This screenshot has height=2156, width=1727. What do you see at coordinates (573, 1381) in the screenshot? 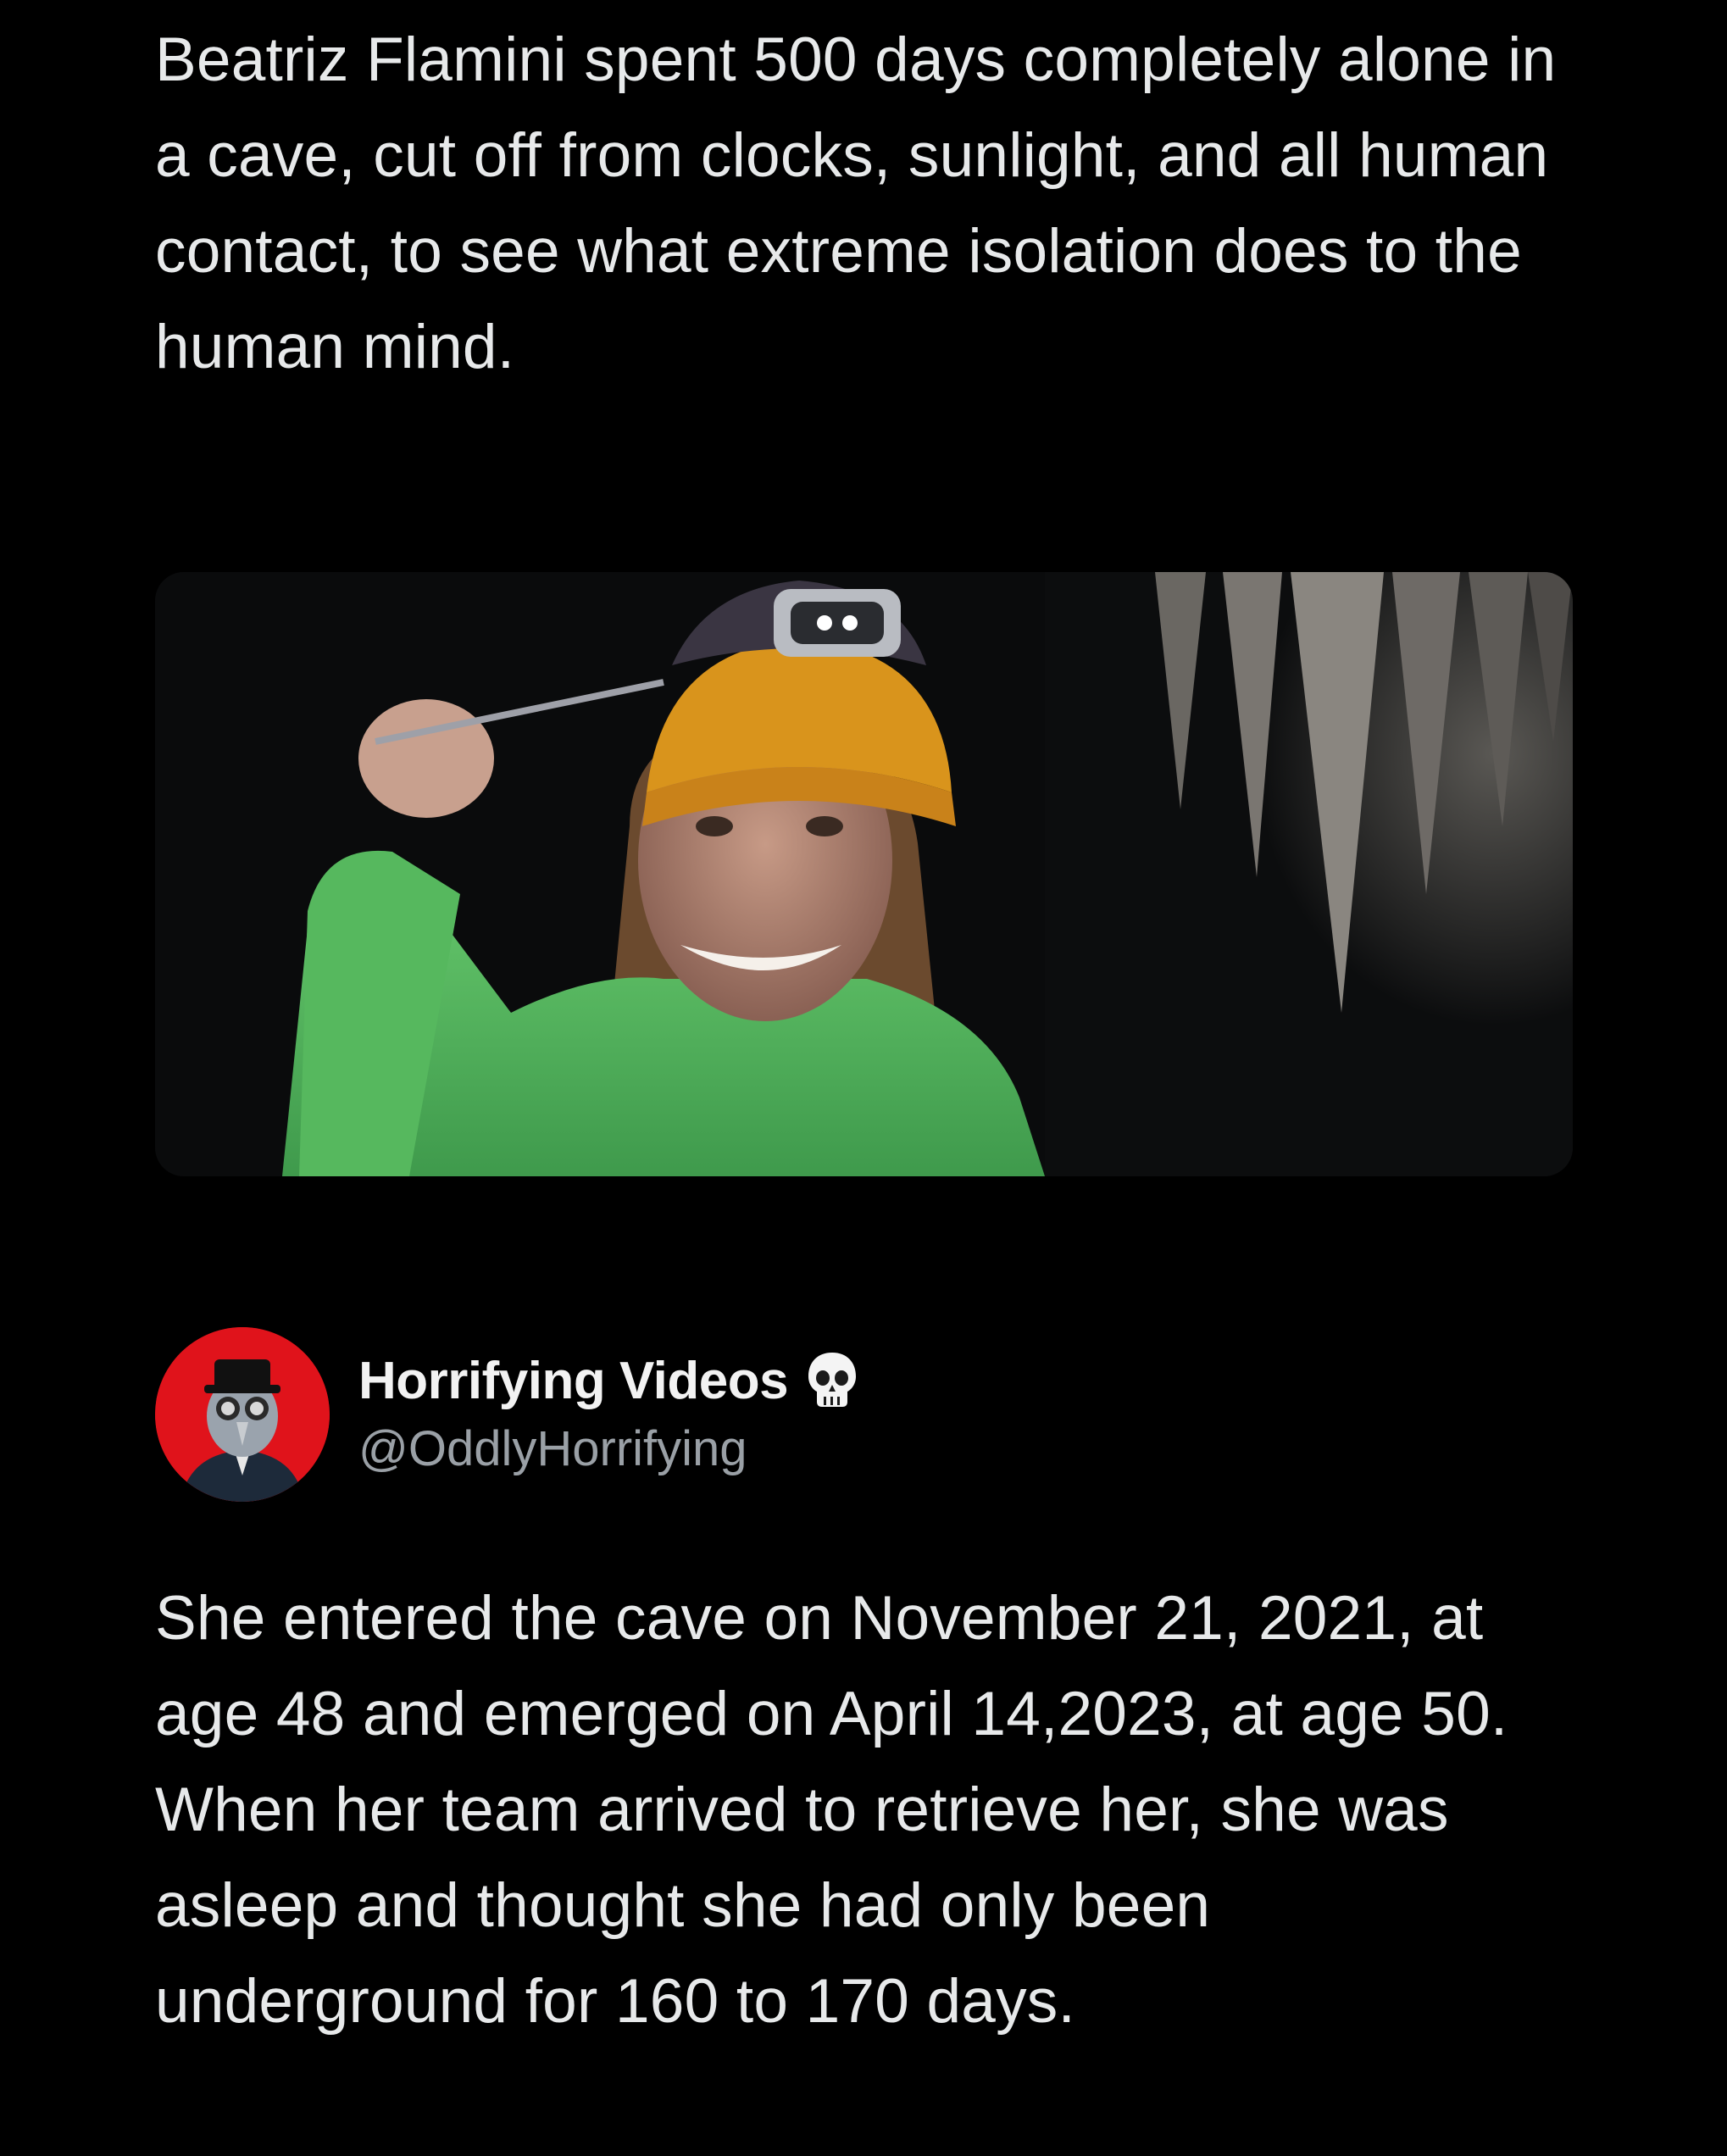
I see `author-name-text: Horrifying Videos` at bounding box center [573, 1381].